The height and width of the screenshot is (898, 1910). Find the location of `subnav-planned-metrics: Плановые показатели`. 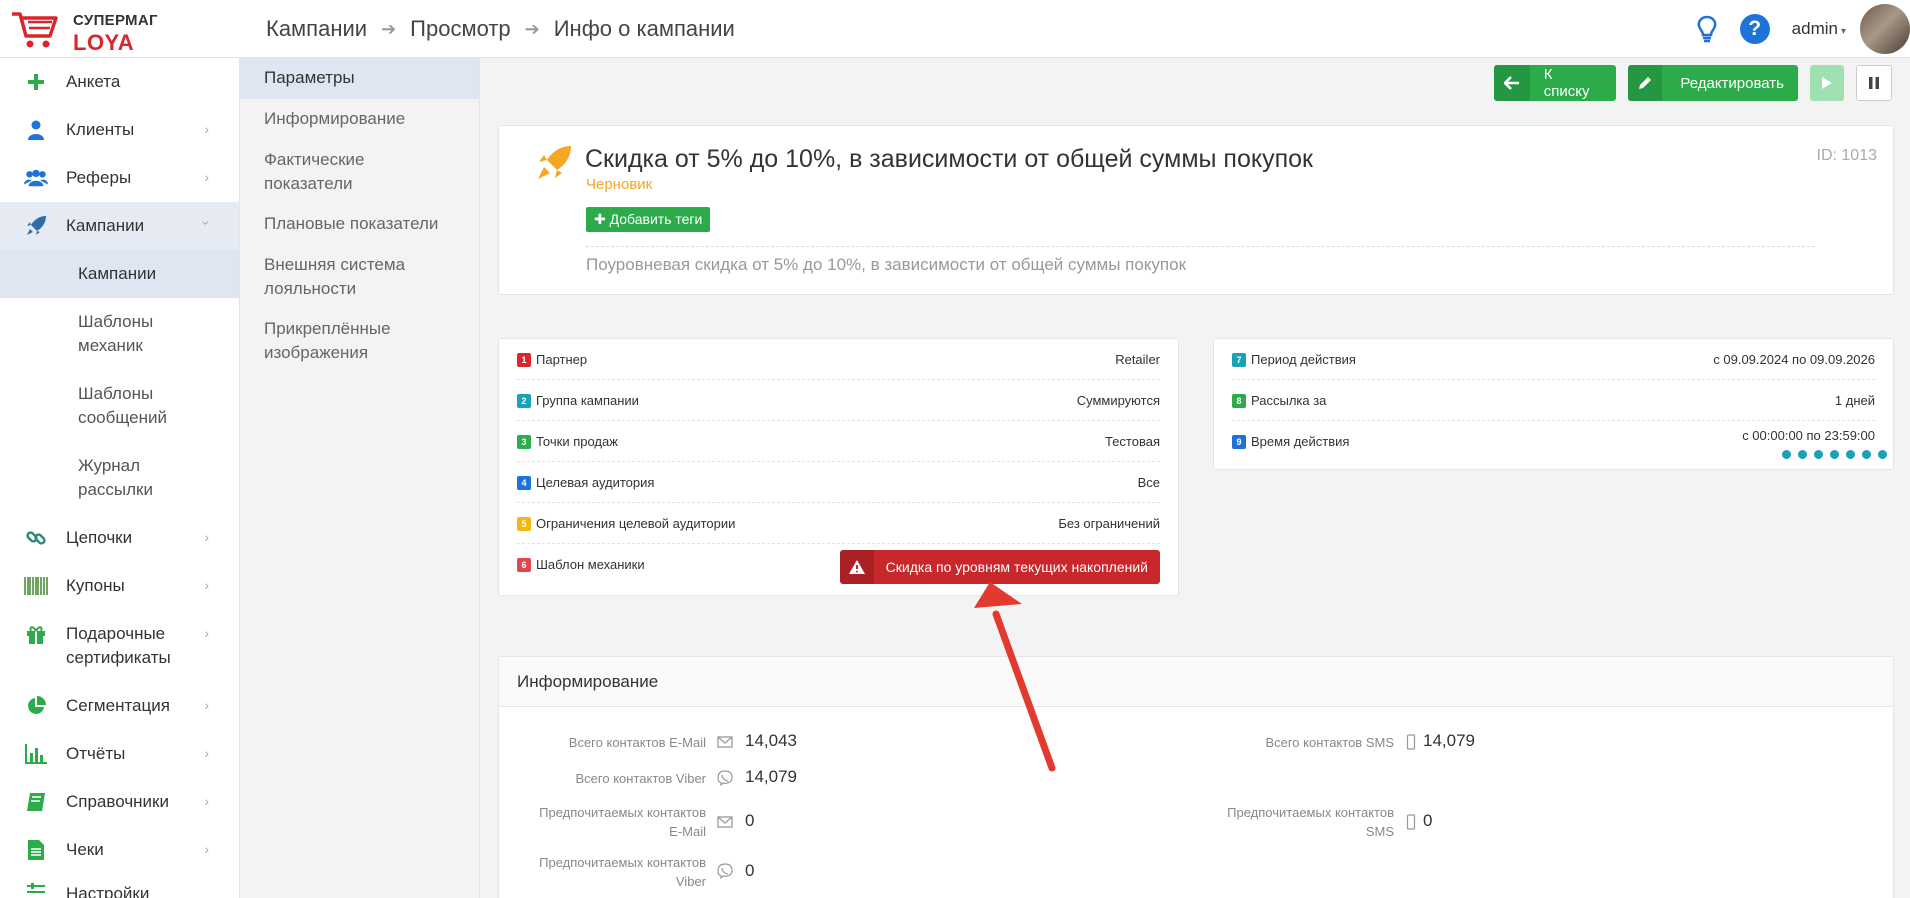

subnav-planned-metrics: Плановые показатели is located at coordinates (359, 224).